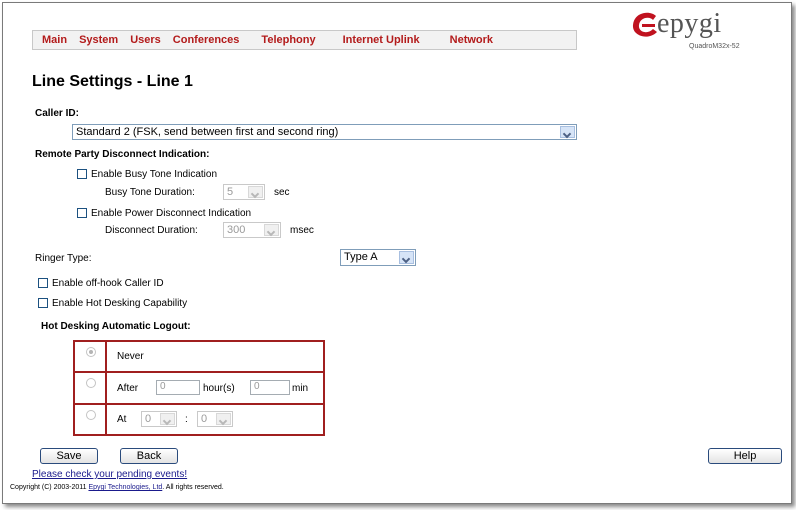 The width and height of the screenshot is (796, 510). Describe the element at coordinates (120, 303) in the screenshot. I see `hot-desking-label: Enable Hot Desking Capability` at that location.